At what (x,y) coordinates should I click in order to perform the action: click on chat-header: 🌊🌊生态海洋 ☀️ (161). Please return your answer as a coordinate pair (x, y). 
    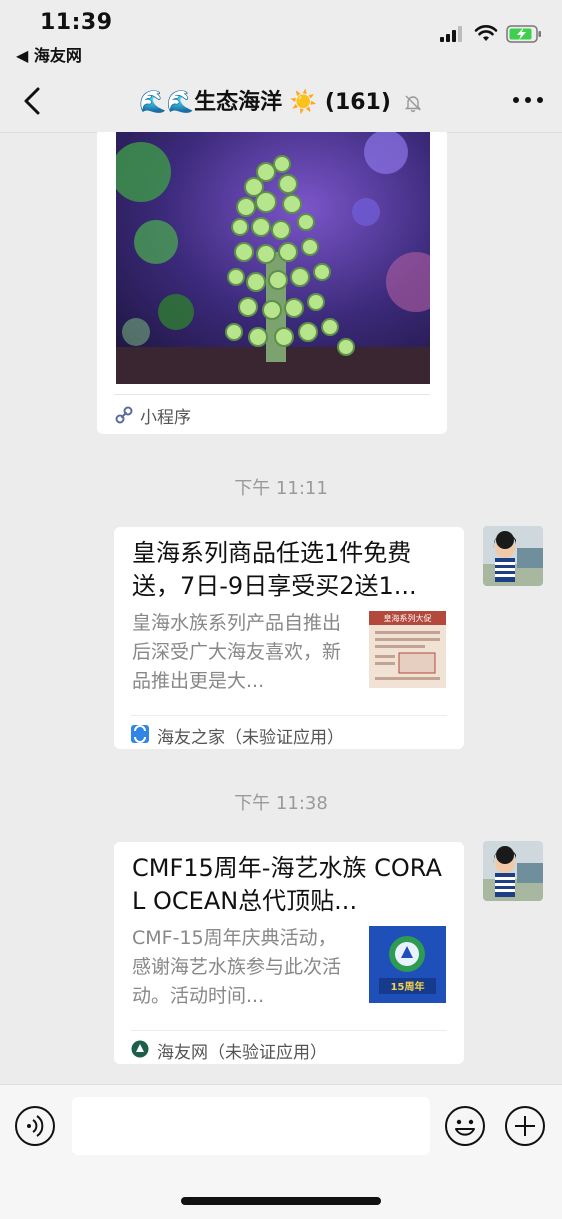
    Looking at the image, I should click on (281, 101).